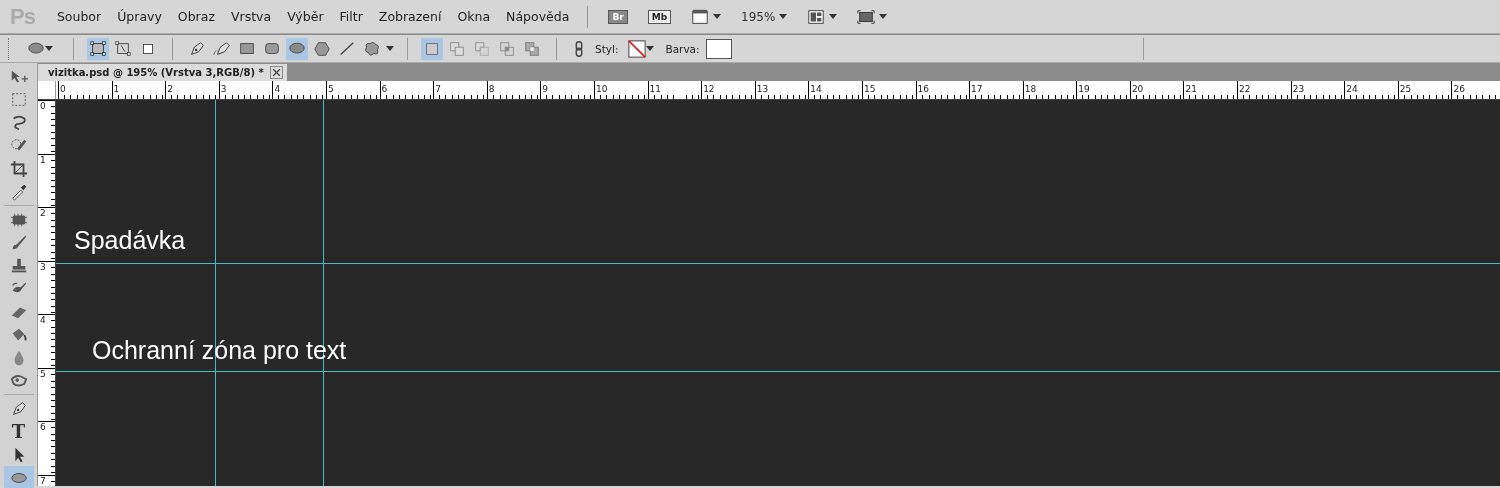 The image size is (1500, 488). I want to click on polygon-icon, so click(322, 48).